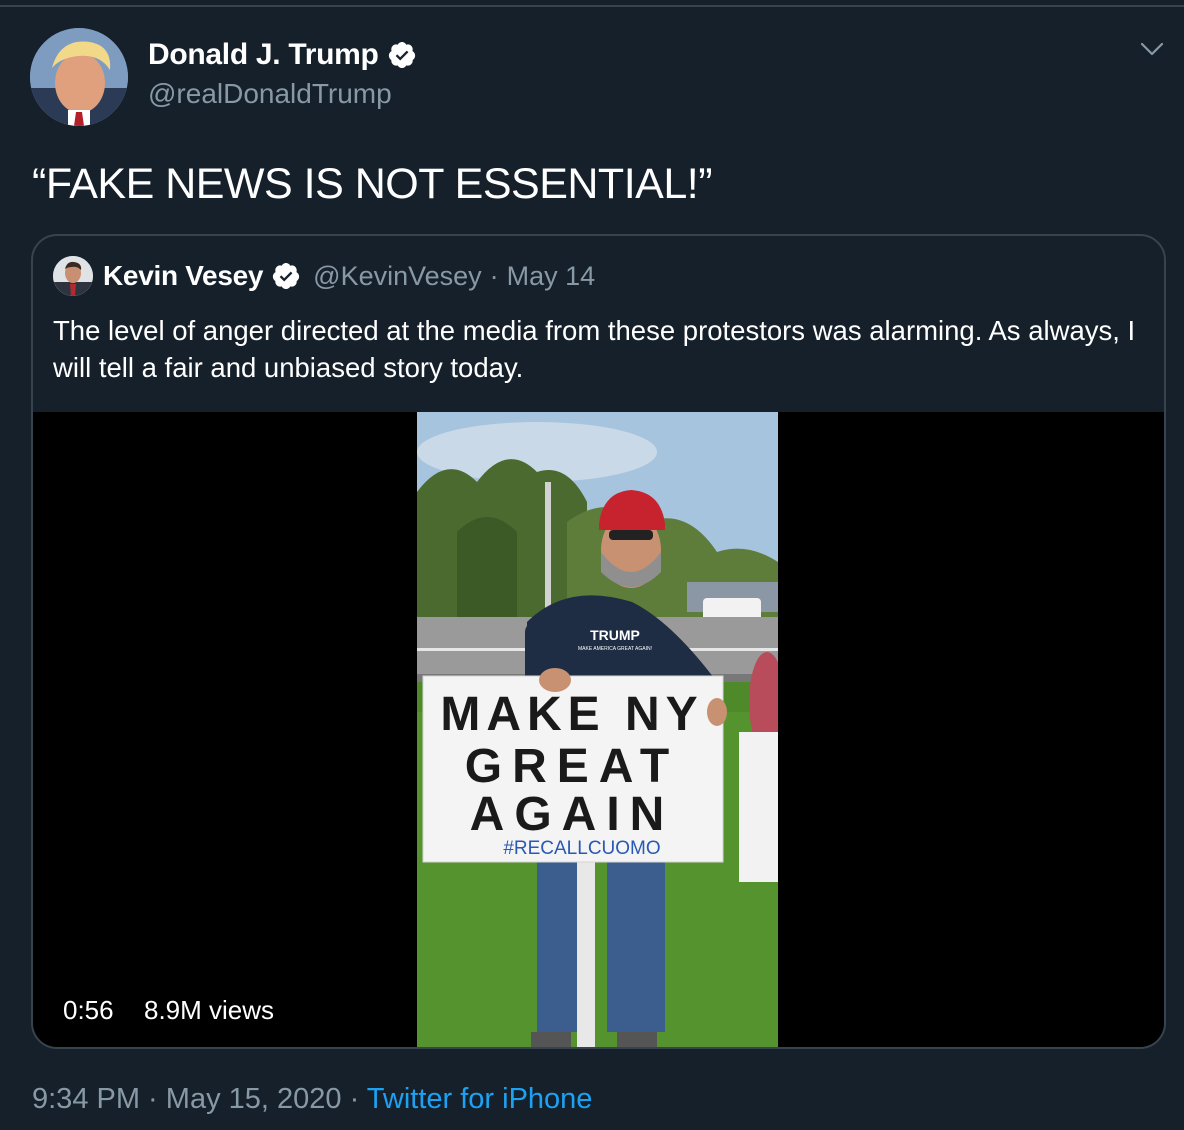 Image resolution: width=1184 pixels, height=1130 pixels. I want to click on video-duration: 0:56, so click(88, 1010).